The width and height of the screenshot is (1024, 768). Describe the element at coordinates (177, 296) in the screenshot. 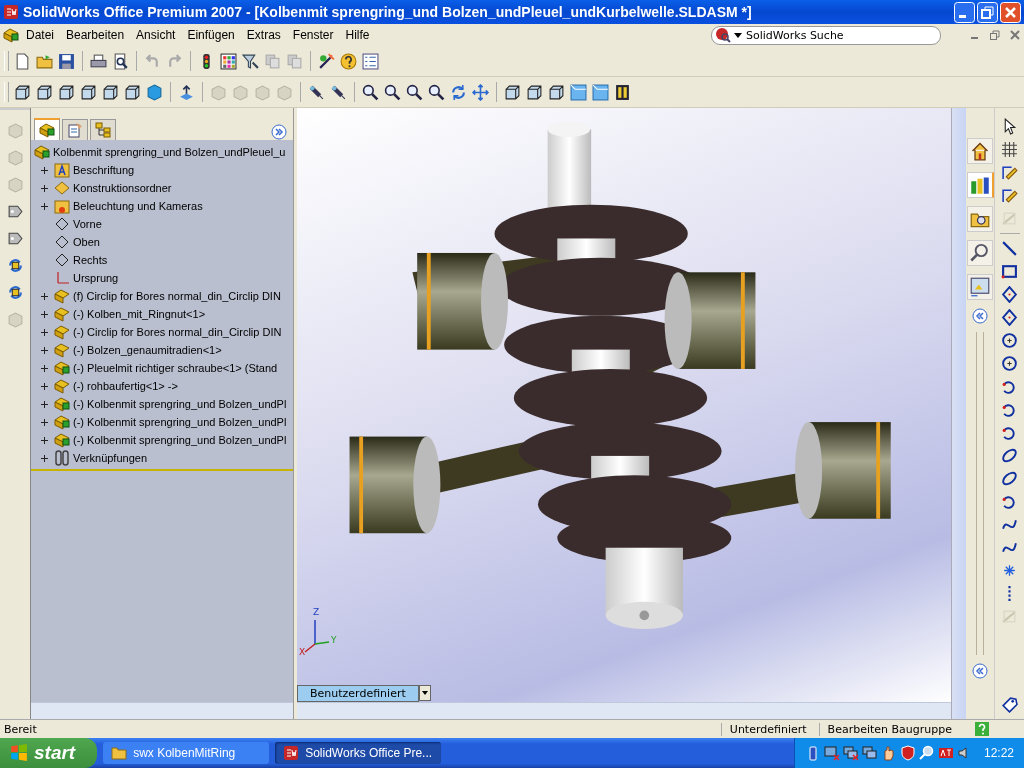

I see `tree-item: (f) Circlip for Bores normal_din_Circlip DIN` at that location.